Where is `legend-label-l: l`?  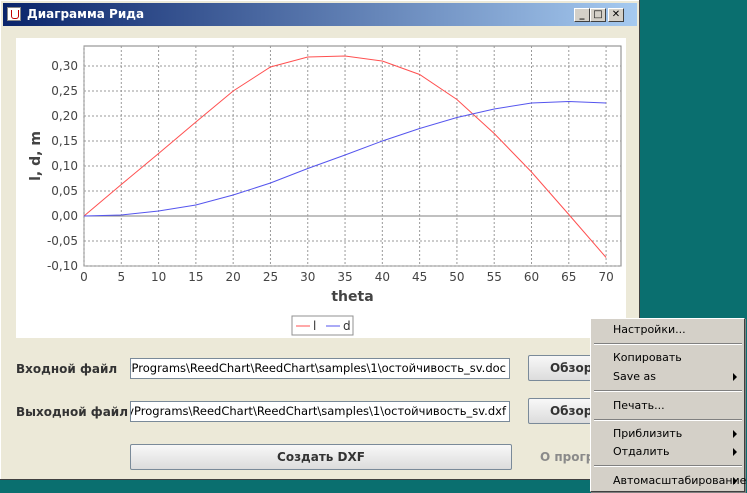 legend-label-l: l is located at coordinates (314, 326).